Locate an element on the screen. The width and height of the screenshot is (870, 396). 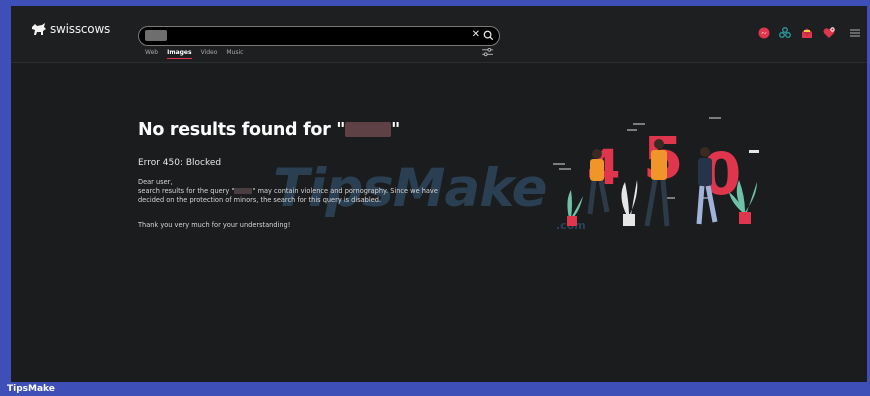
redacted-query-inline is located at coordinates (243, 191).